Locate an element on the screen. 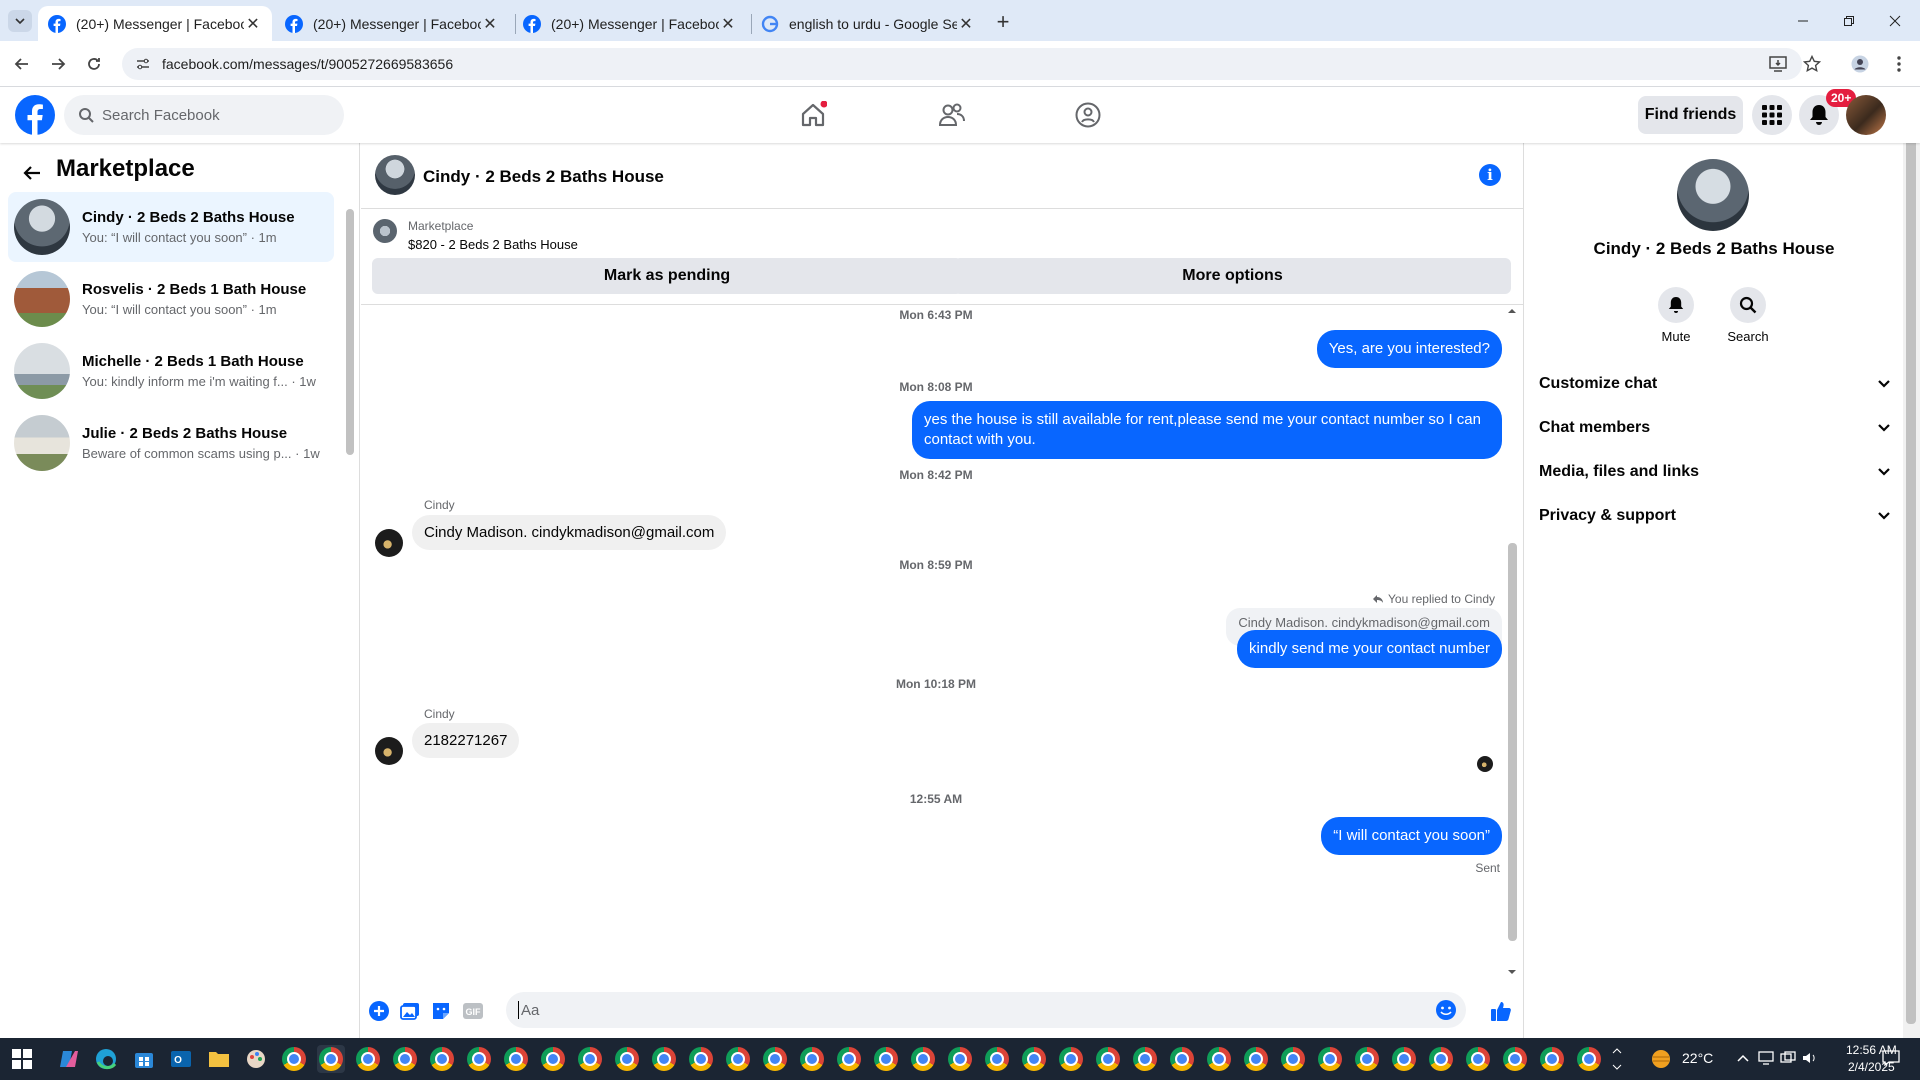 This screenshot has width=1920, height=1080. weather-icon is located at coordinates (1661, 1059).